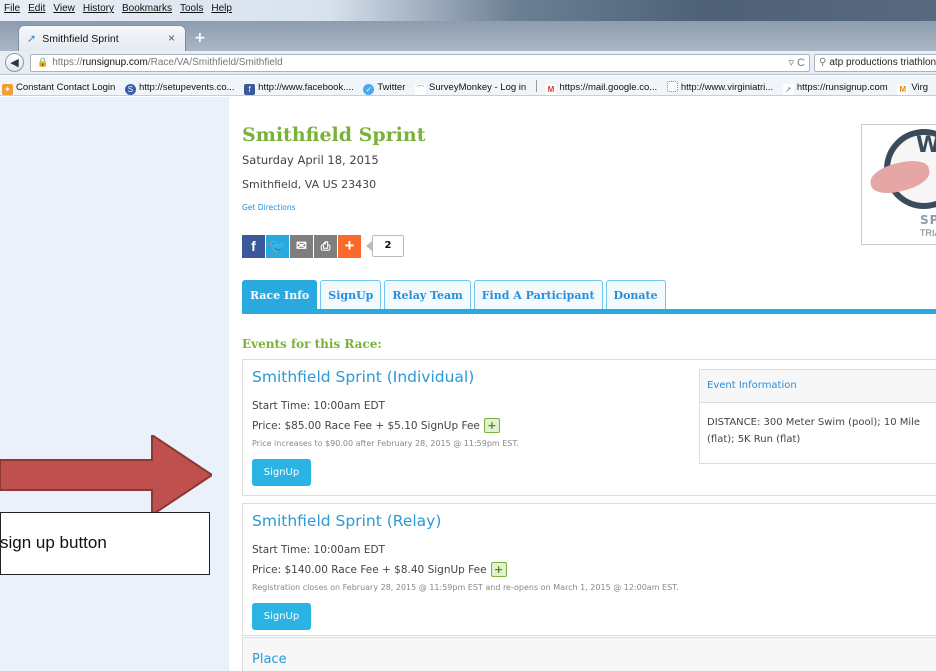 The width and height of the screenshot is (936, 671). Describe the element at coordinates (250, 89) in the screenshot. I see `facebook-icon: f` at that location.